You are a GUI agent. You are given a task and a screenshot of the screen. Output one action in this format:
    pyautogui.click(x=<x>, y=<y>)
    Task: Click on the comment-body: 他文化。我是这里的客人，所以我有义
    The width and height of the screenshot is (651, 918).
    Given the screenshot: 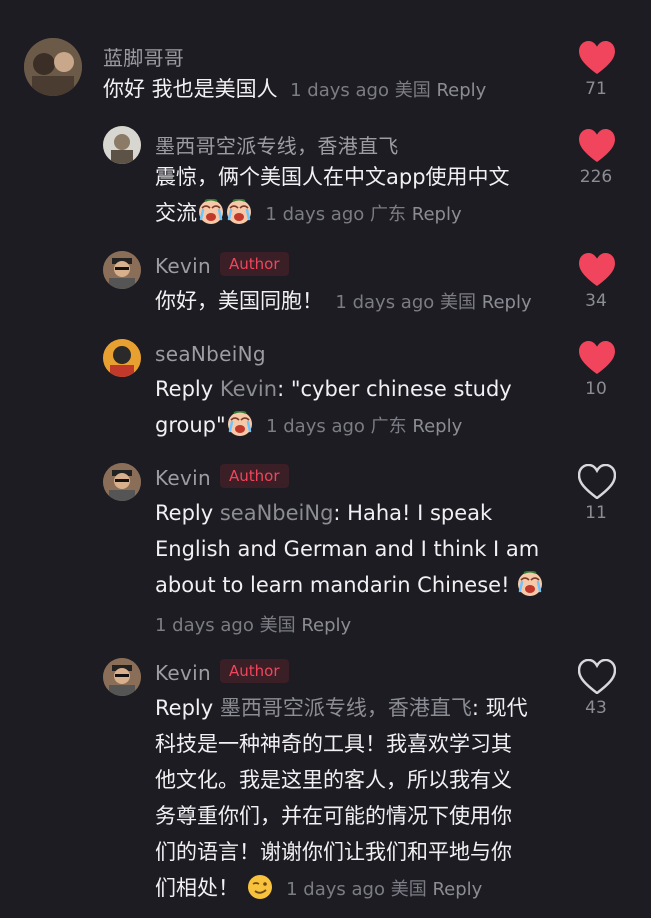 What is the action you would take?
    pyautogui.click(x=333, y=780)
    